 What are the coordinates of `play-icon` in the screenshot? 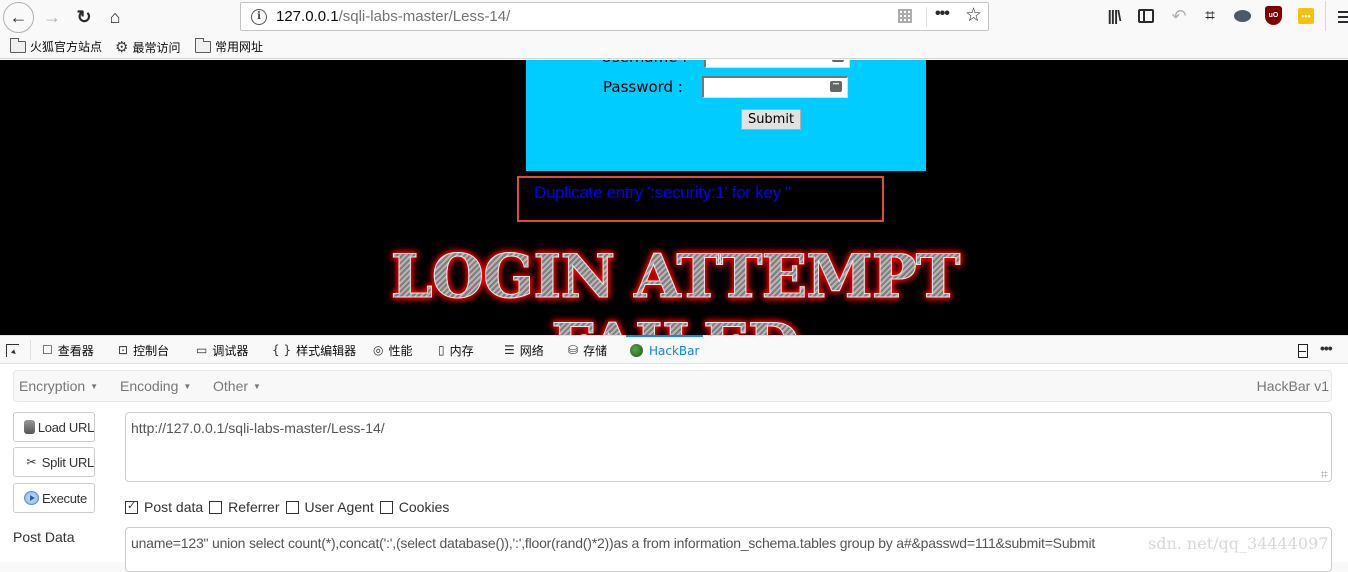 It's located at (31, 498).